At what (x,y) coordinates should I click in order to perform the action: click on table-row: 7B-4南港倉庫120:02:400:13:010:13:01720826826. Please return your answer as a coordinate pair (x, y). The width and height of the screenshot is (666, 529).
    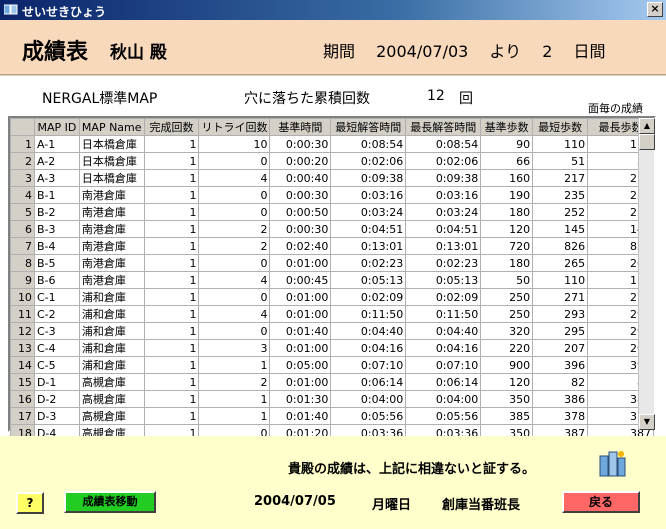
    Looking at the image, I should click on (332, 246).